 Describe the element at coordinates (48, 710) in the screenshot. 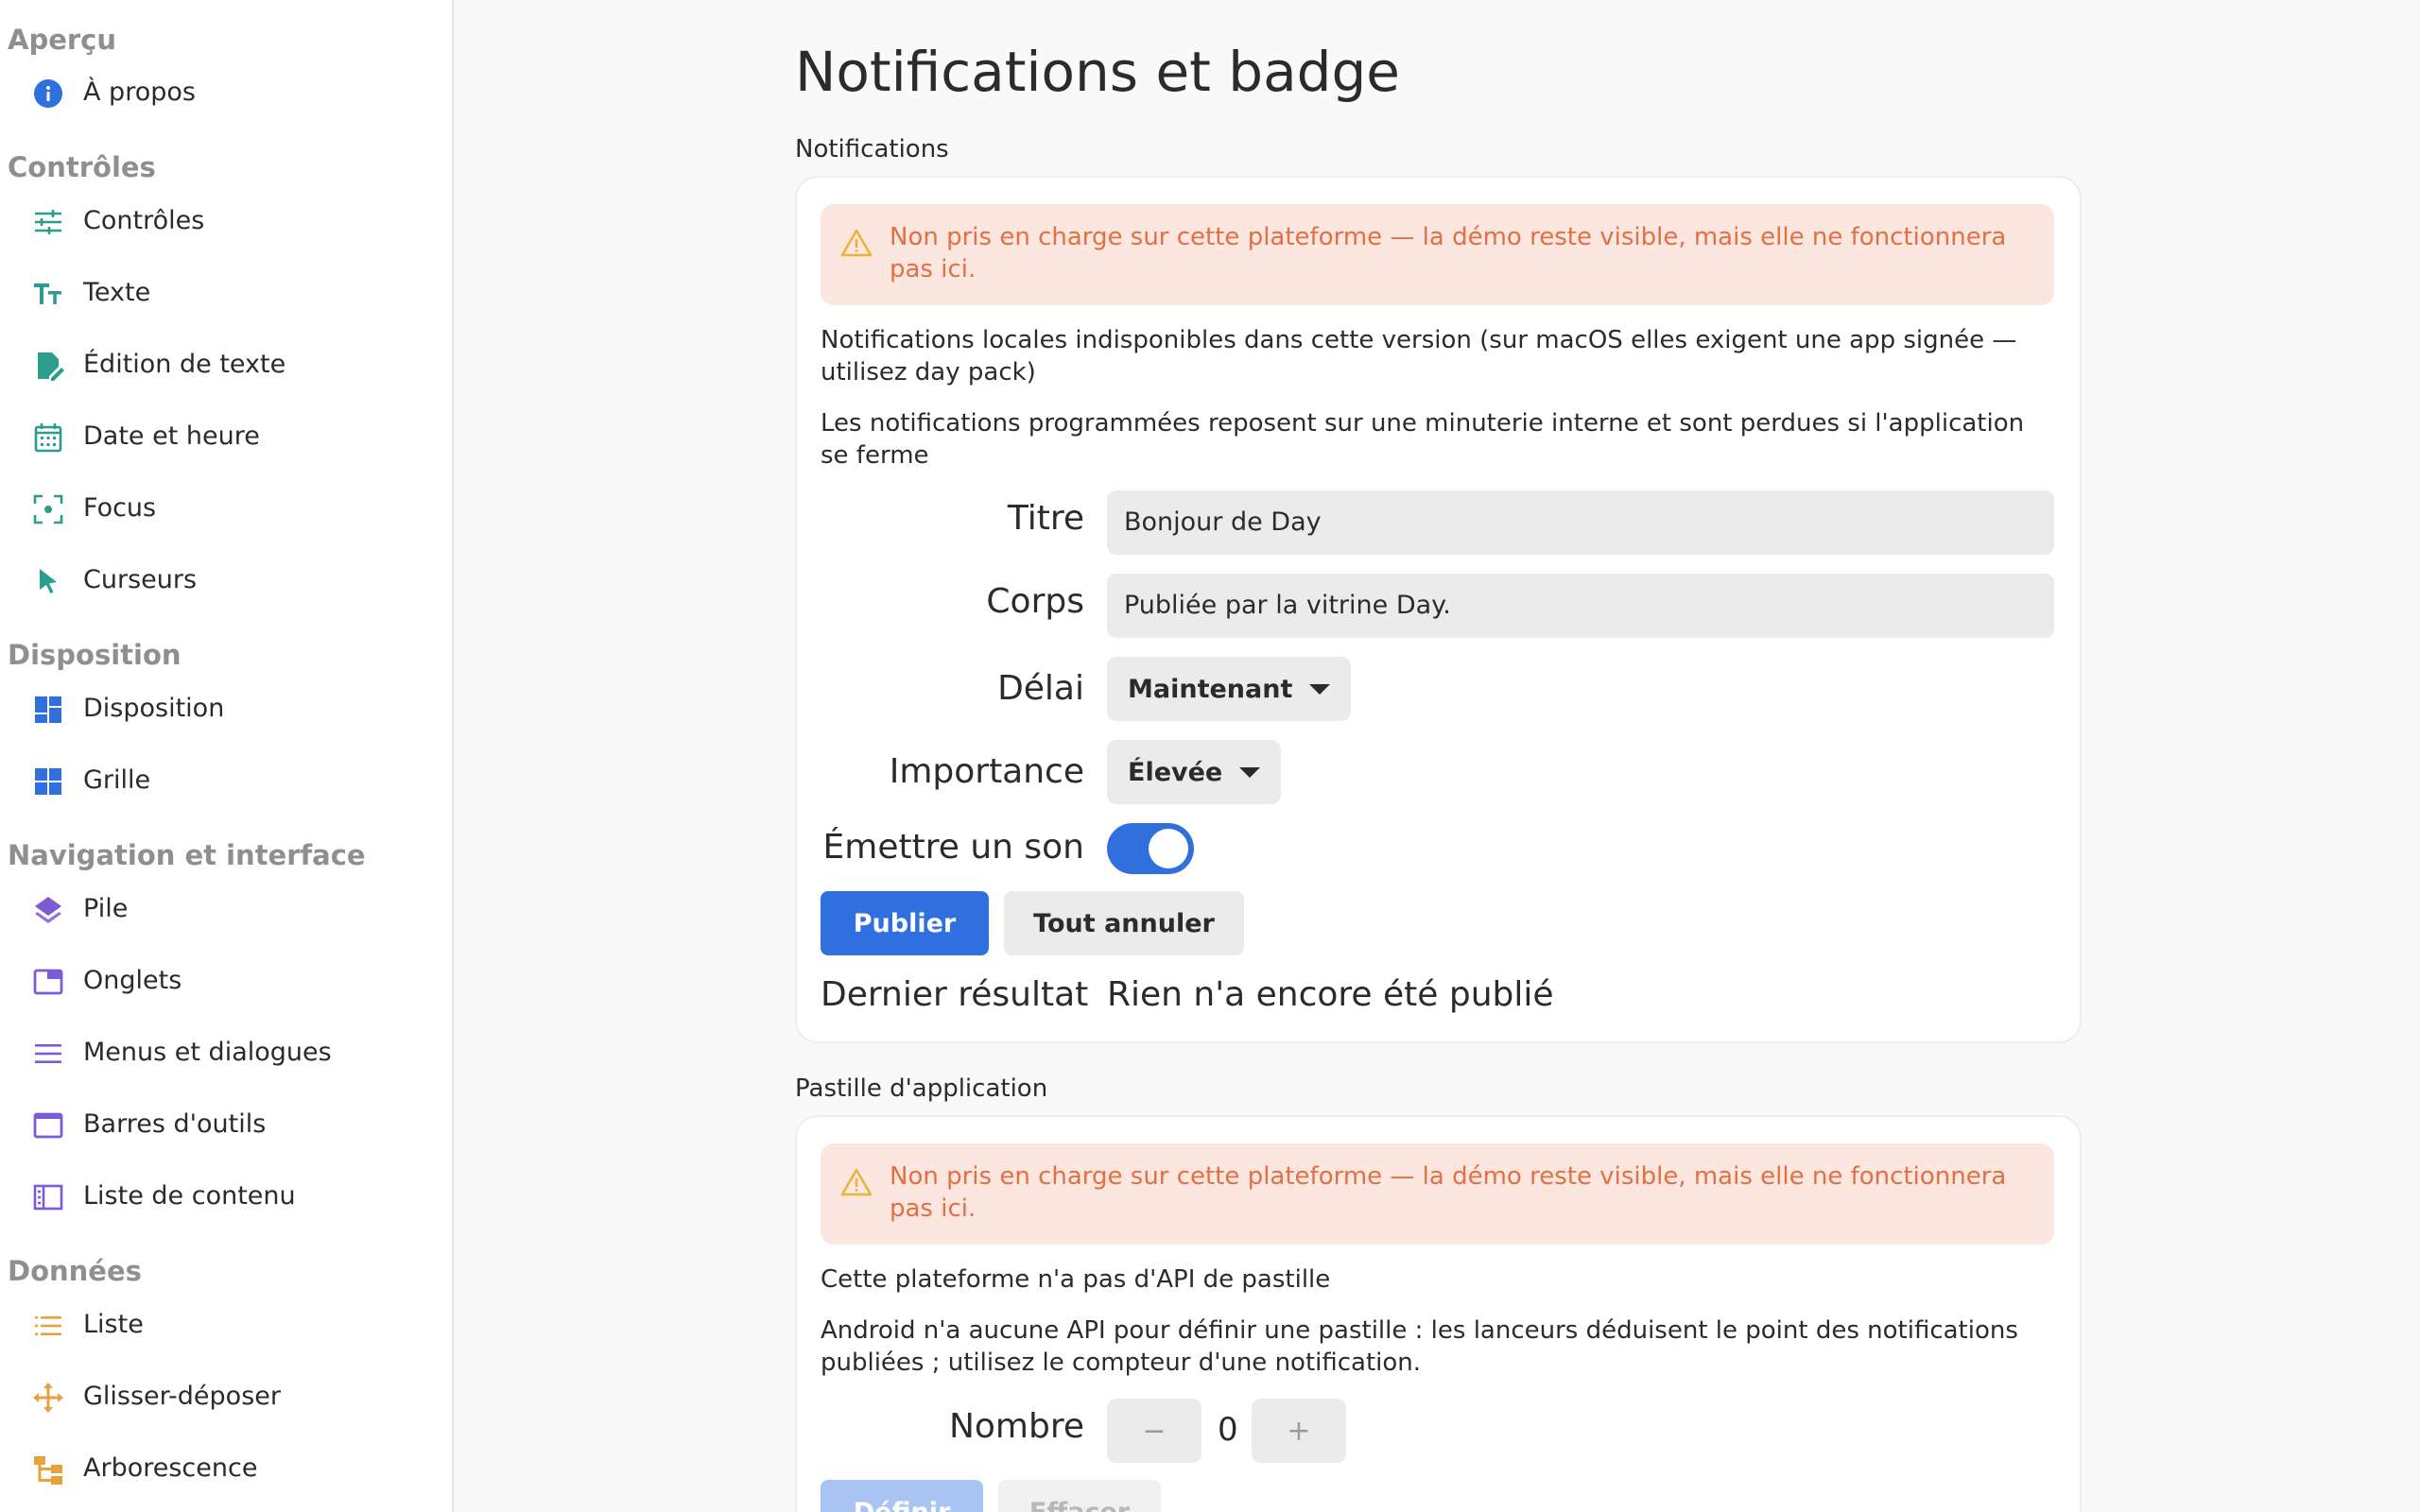

I see `dashboard-icon` at that location.